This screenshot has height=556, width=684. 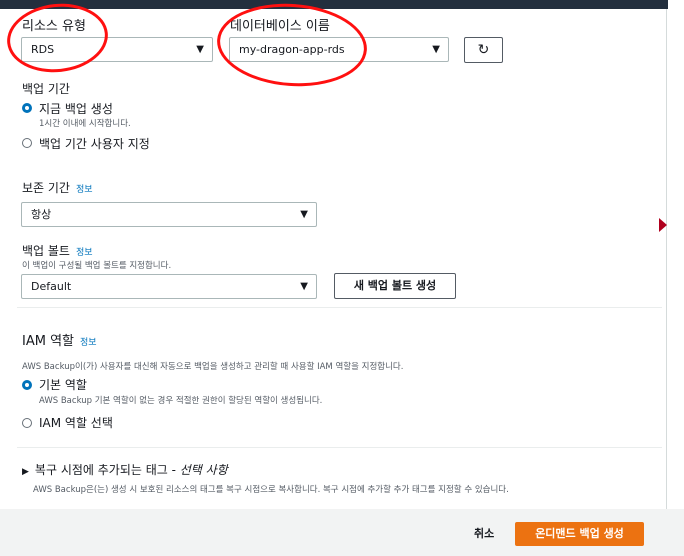 I want to click on retention-info-link: 정보, so click(x=84, y=190).